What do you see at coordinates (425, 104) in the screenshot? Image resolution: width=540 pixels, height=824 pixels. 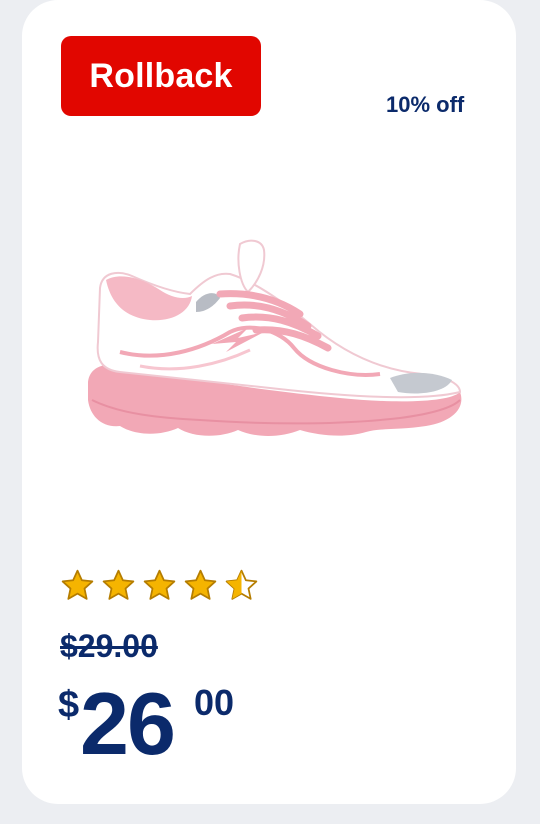 I see `discount-label: 10% off` at bounding box center [425, 104].